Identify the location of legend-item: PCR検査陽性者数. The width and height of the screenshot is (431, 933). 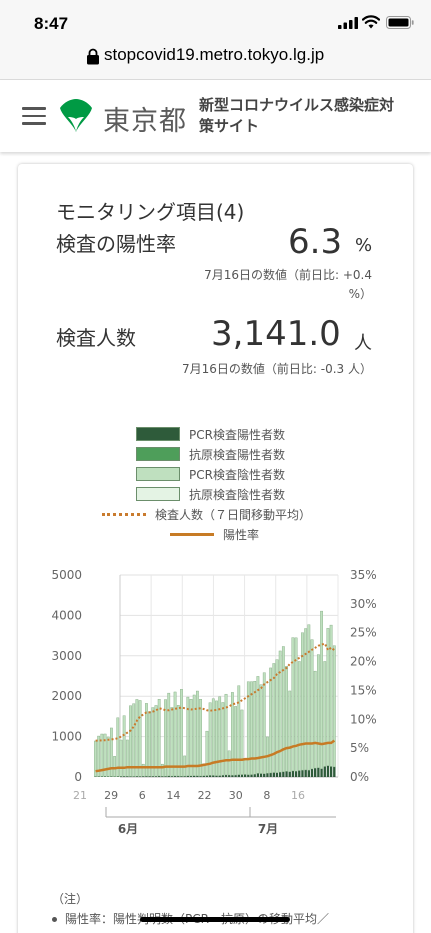
(210, 434).